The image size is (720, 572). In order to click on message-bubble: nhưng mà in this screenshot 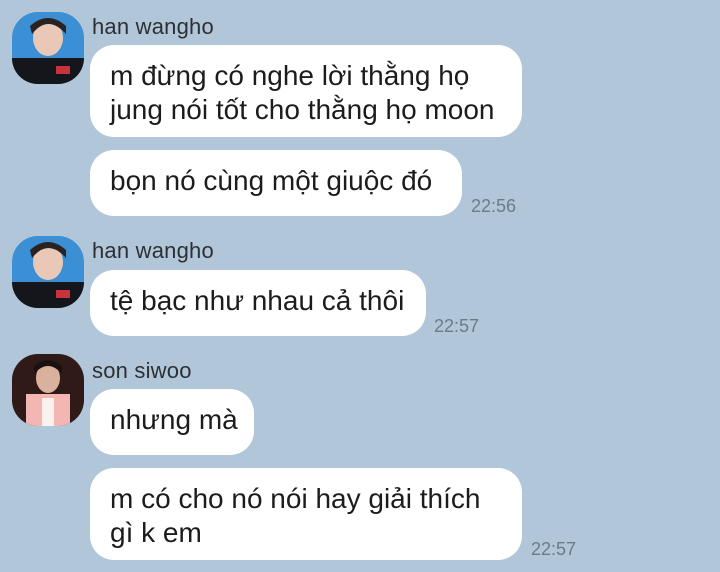, I will do `click(172, 422)`.